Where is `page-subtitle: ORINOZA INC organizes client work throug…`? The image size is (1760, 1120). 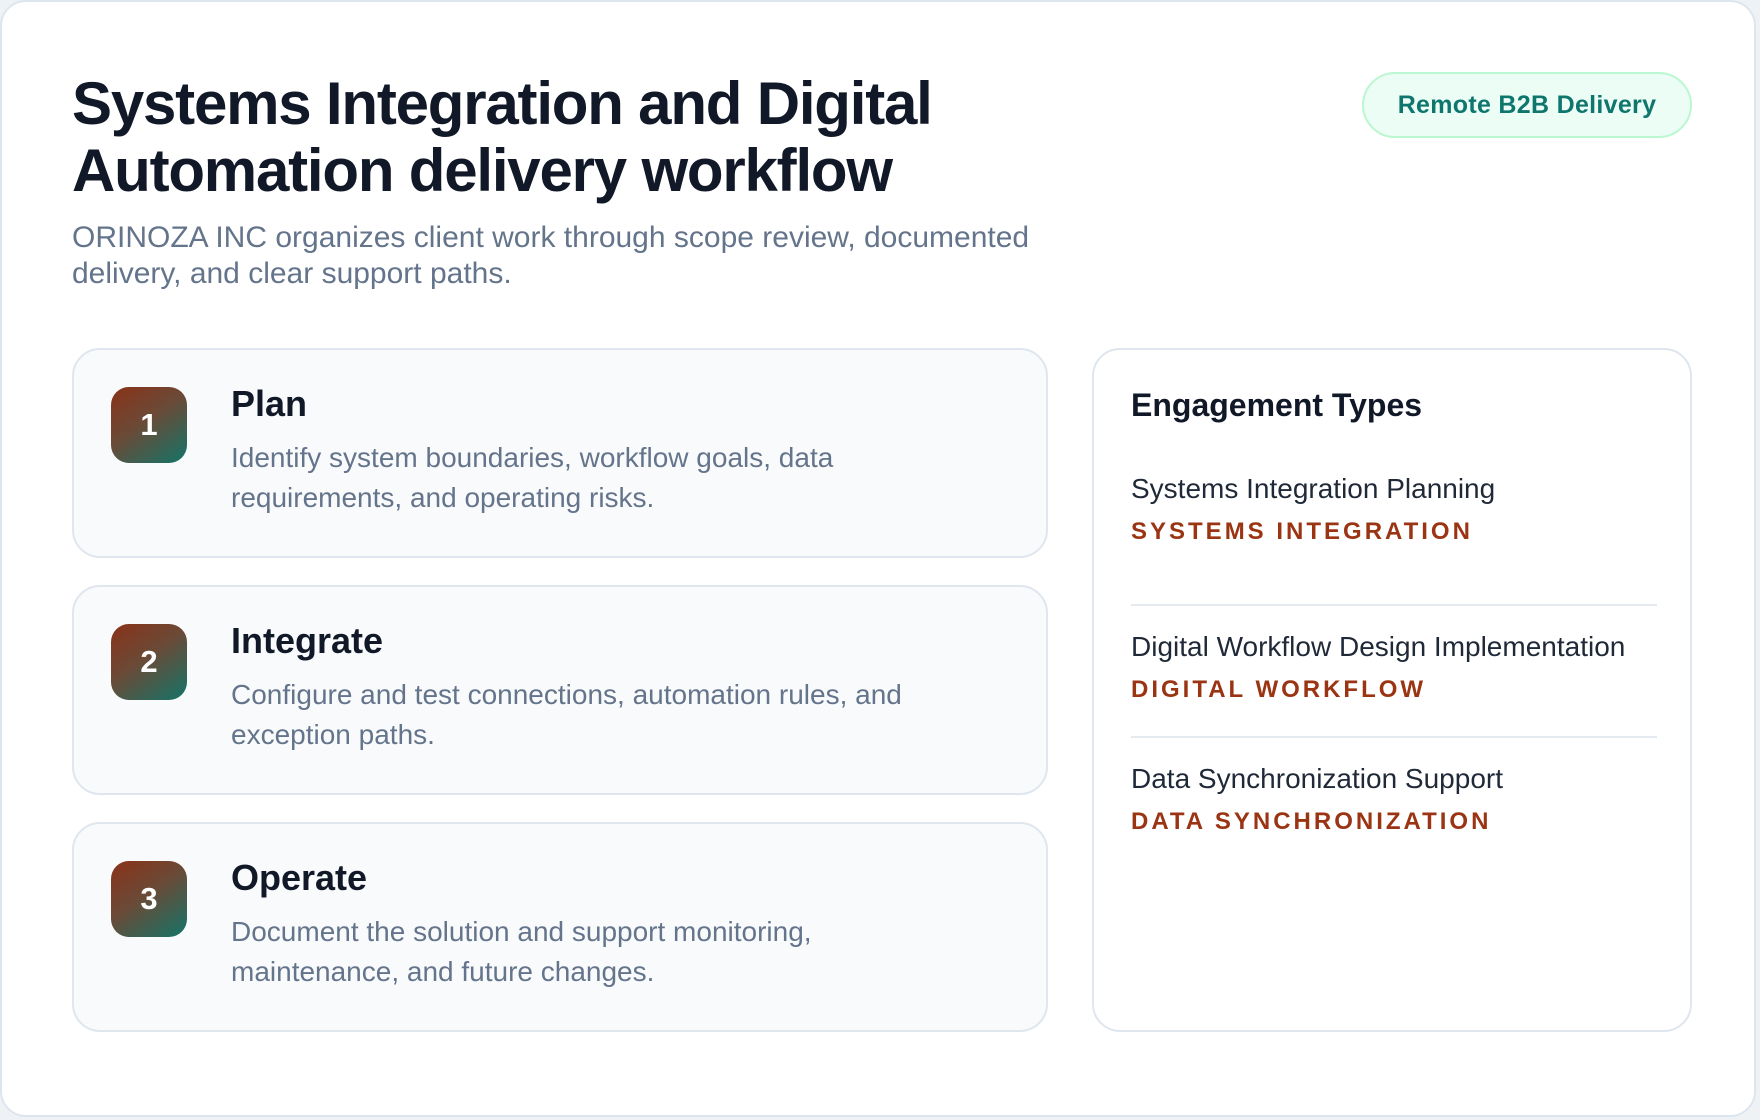
page-subtitle: ORINOZA INC organizes client work throug… is located at coordinates (551, 255).